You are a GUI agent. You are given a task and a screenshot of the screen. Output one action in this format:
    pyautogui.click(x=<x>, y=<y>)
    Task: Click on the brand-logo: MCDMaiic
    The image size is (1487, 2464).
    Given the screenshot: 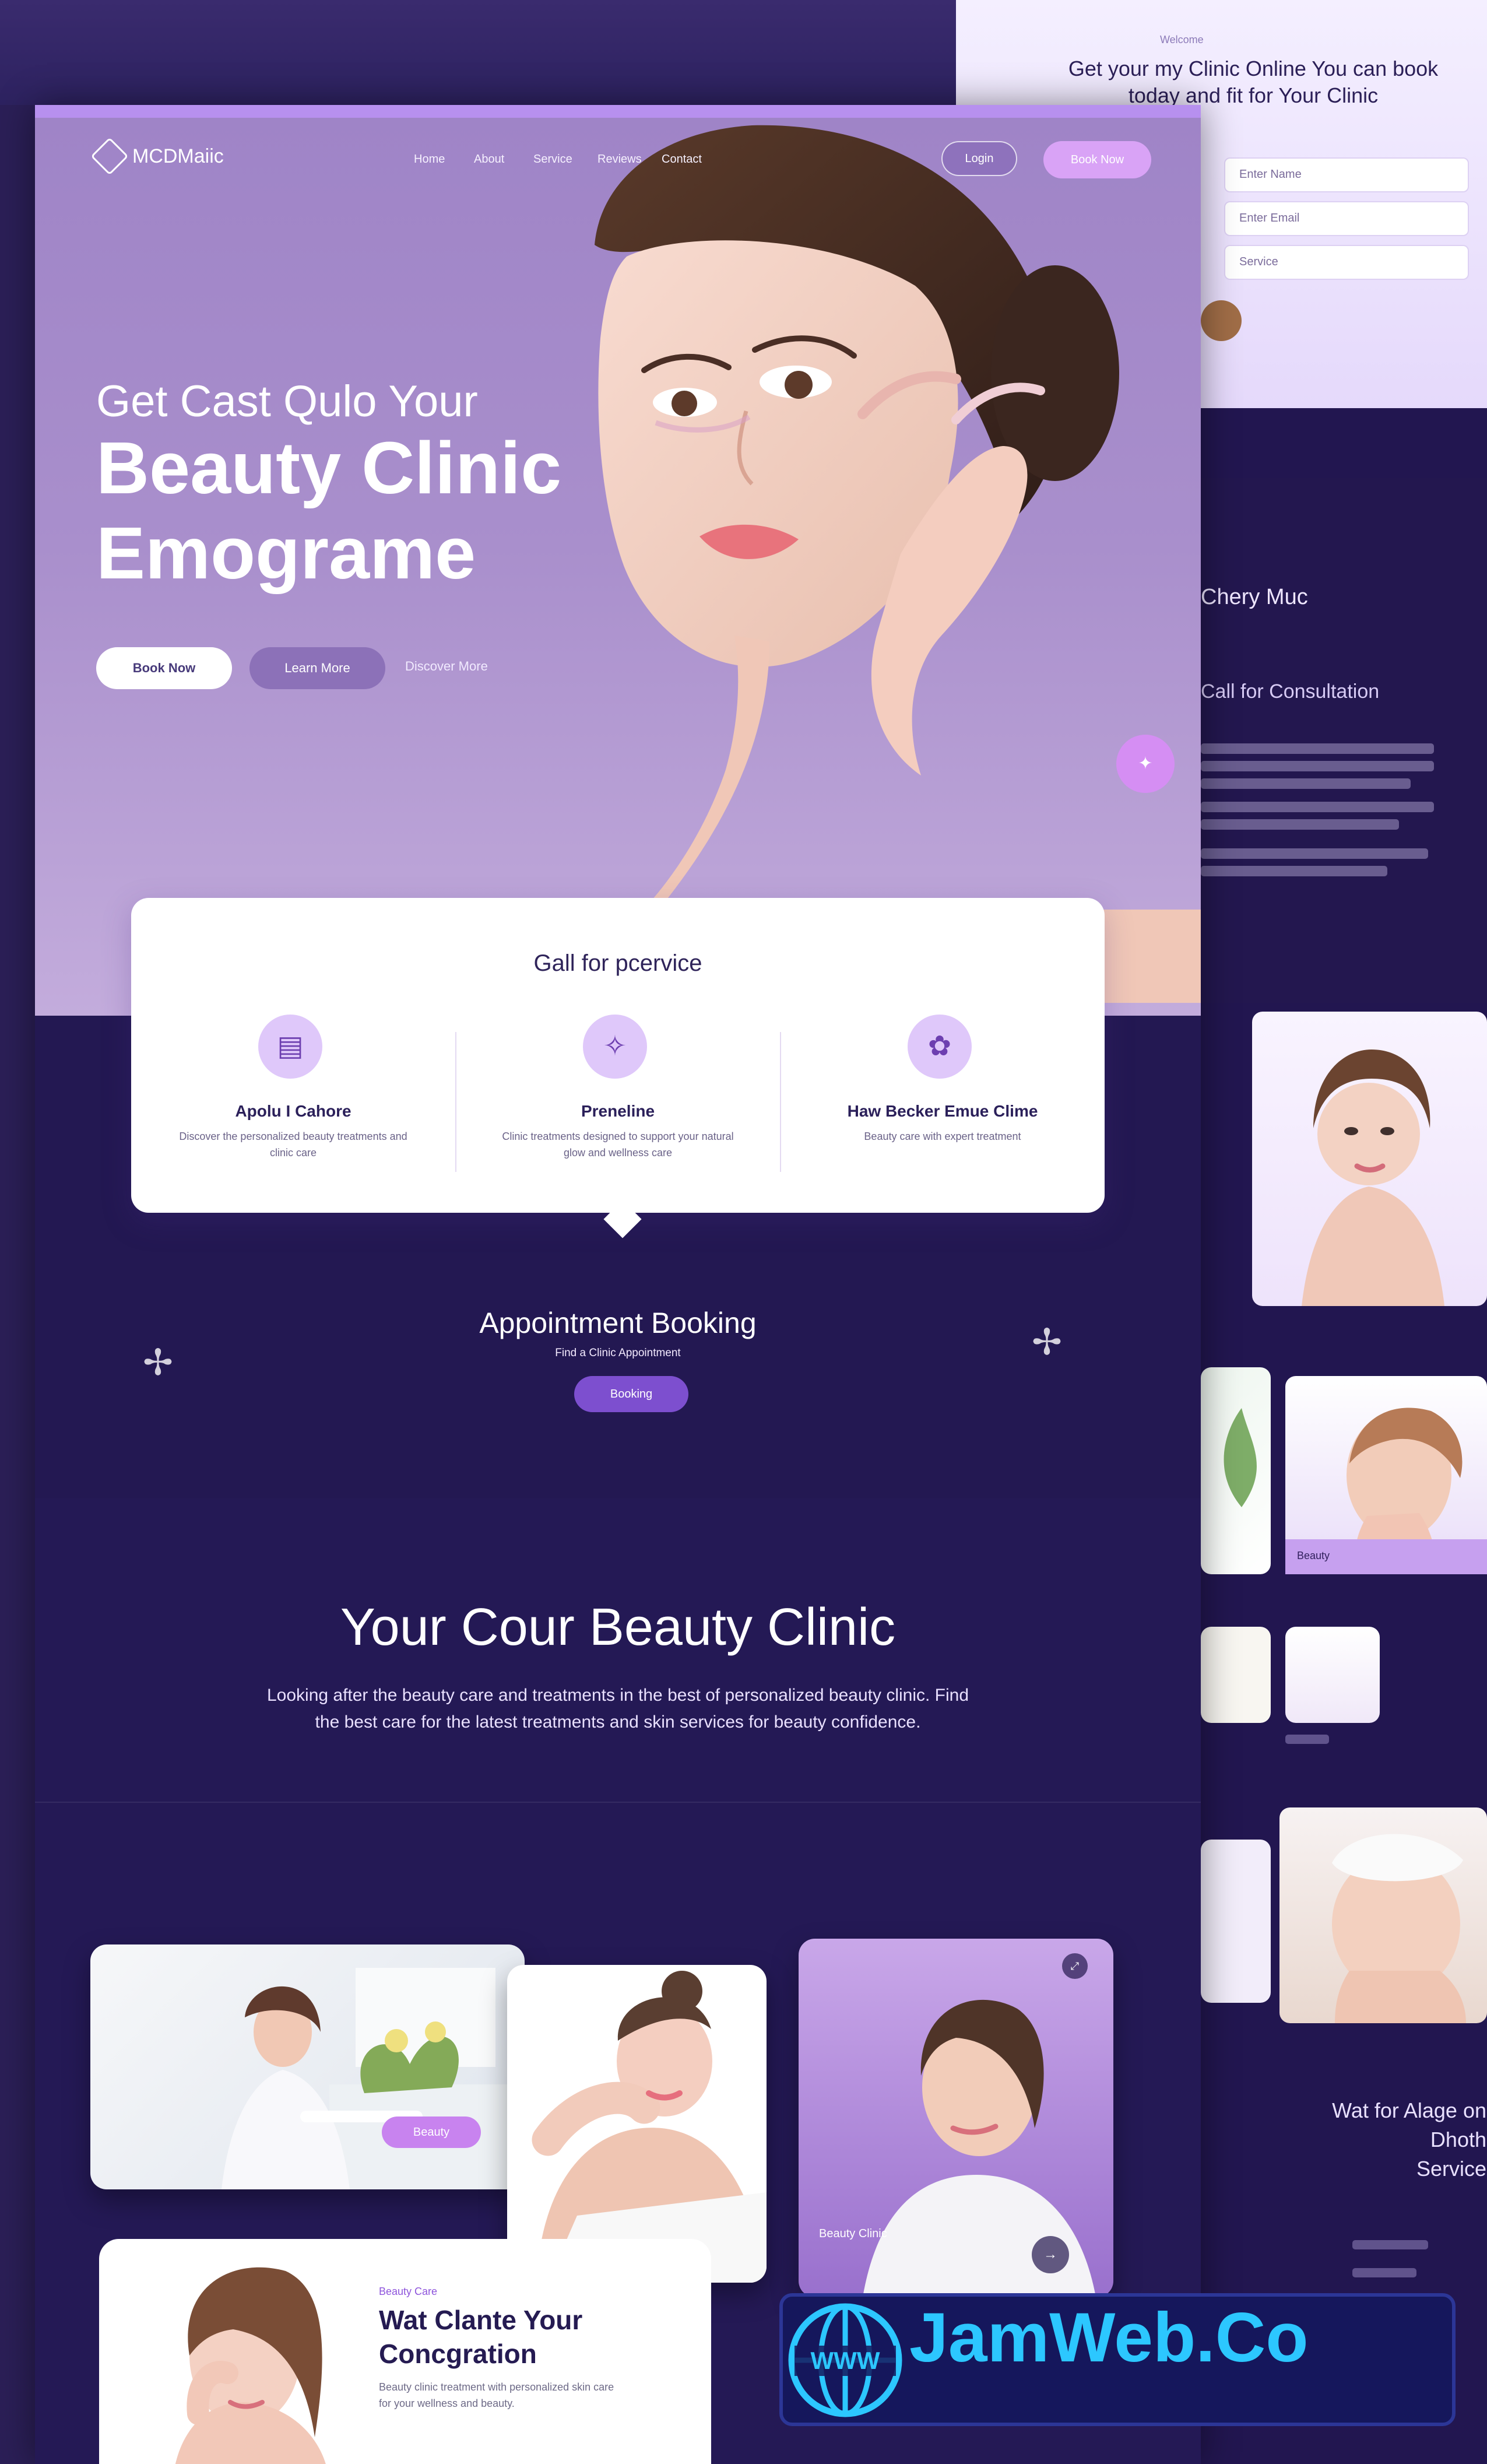 What is the action you would take?
    pyautogui.click(x=157, y=156)
    